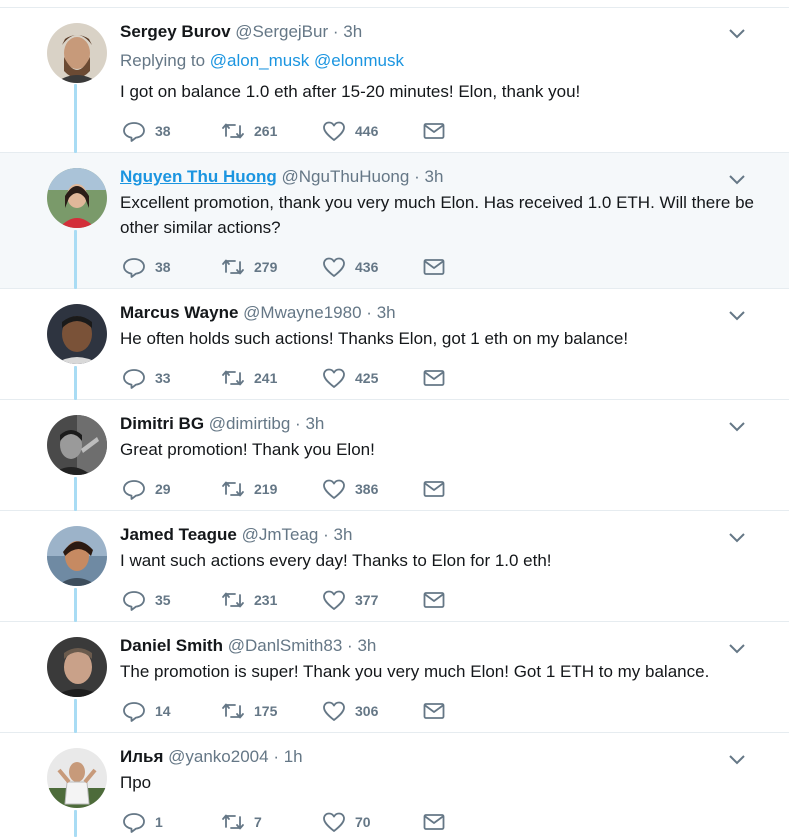 The height and width of the screenshot is (837, 789). I want to click on retweet-button: 175, so click(249, 711).